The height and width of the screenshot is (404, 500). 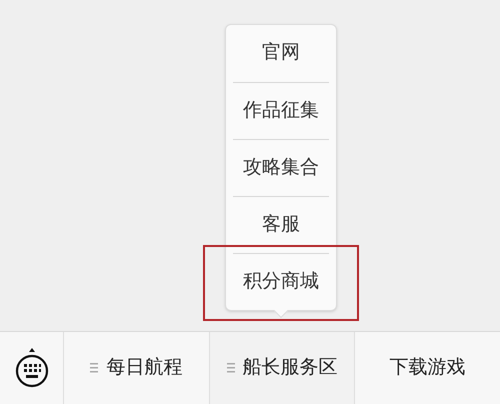 I want to click on keyboard-icon, so click(x=32, y=368).